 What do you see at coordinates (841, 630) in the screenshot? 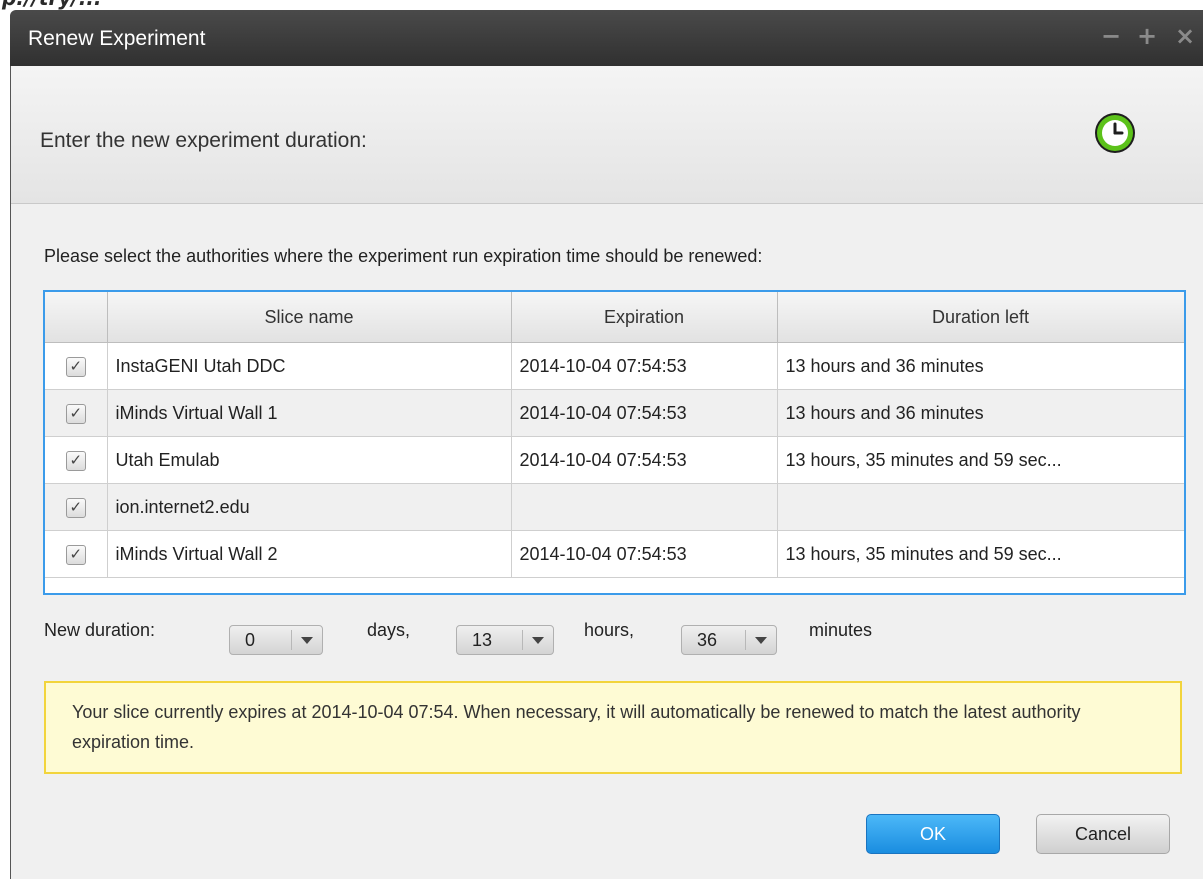
I see `minutes-label: minutes` at bounding box center [841, 630].